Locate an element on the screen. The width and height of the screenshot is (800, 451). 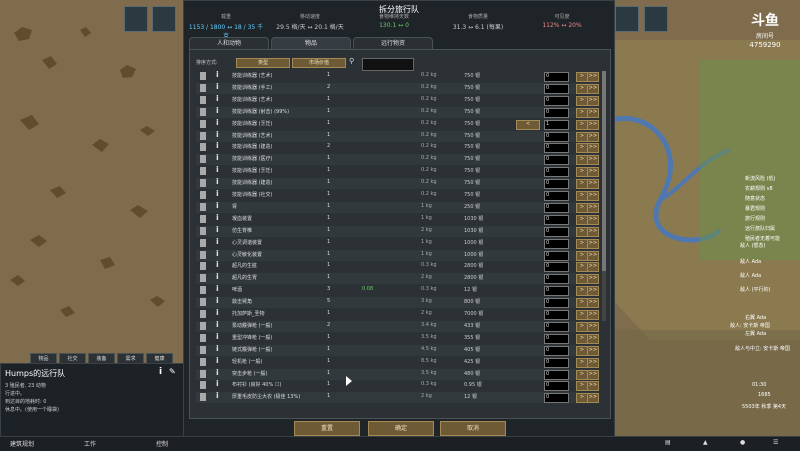
reset-button: 重置 is located at coordinates (327, 428).